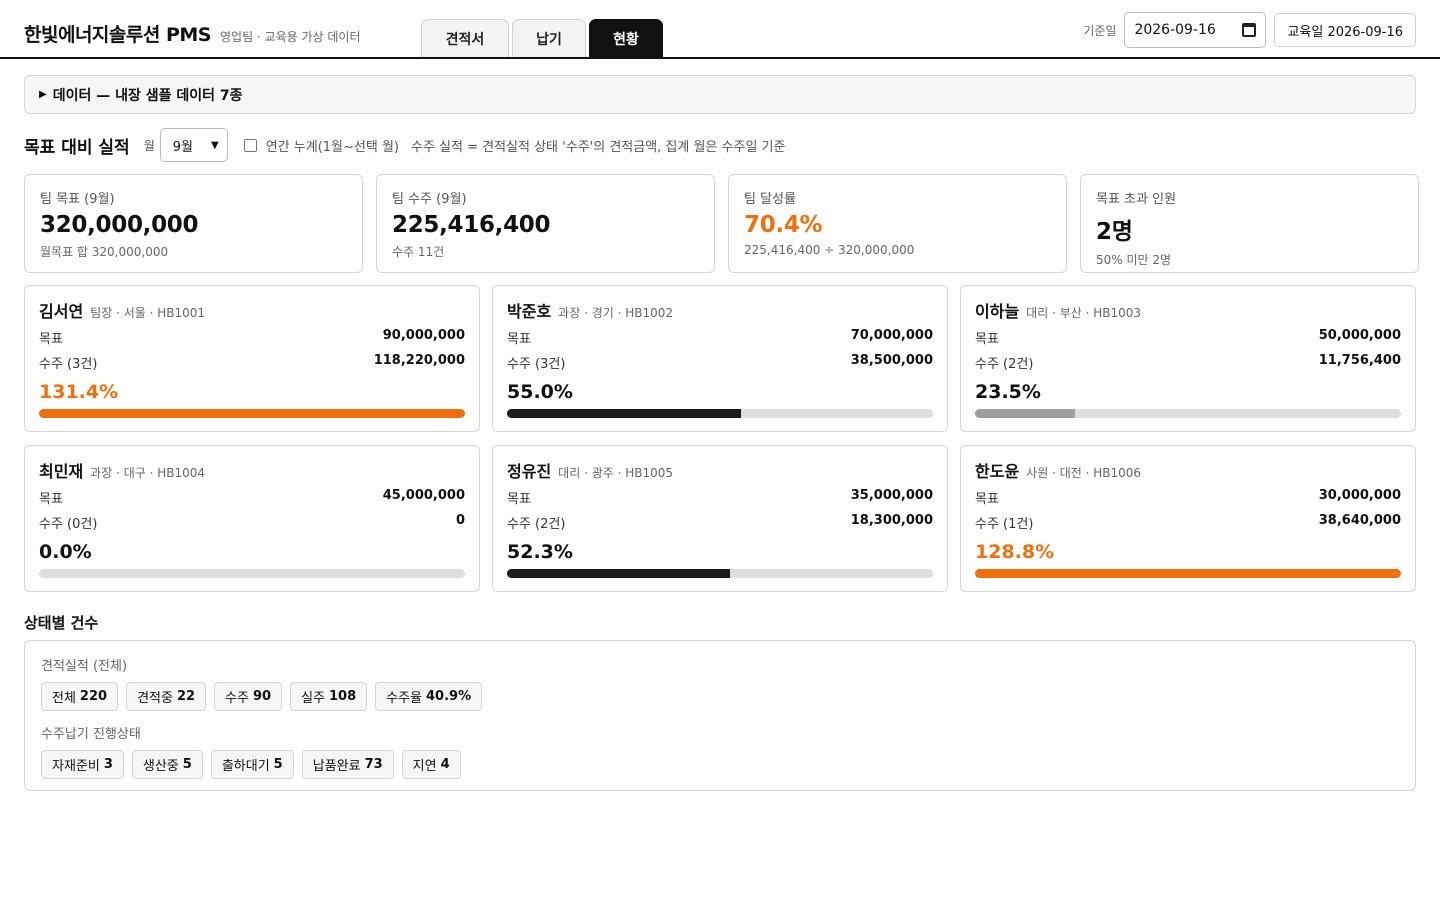  Describe the element at coordinates (891, 495) in the screenshot. I see `target-value: 35,000,000` at that location.